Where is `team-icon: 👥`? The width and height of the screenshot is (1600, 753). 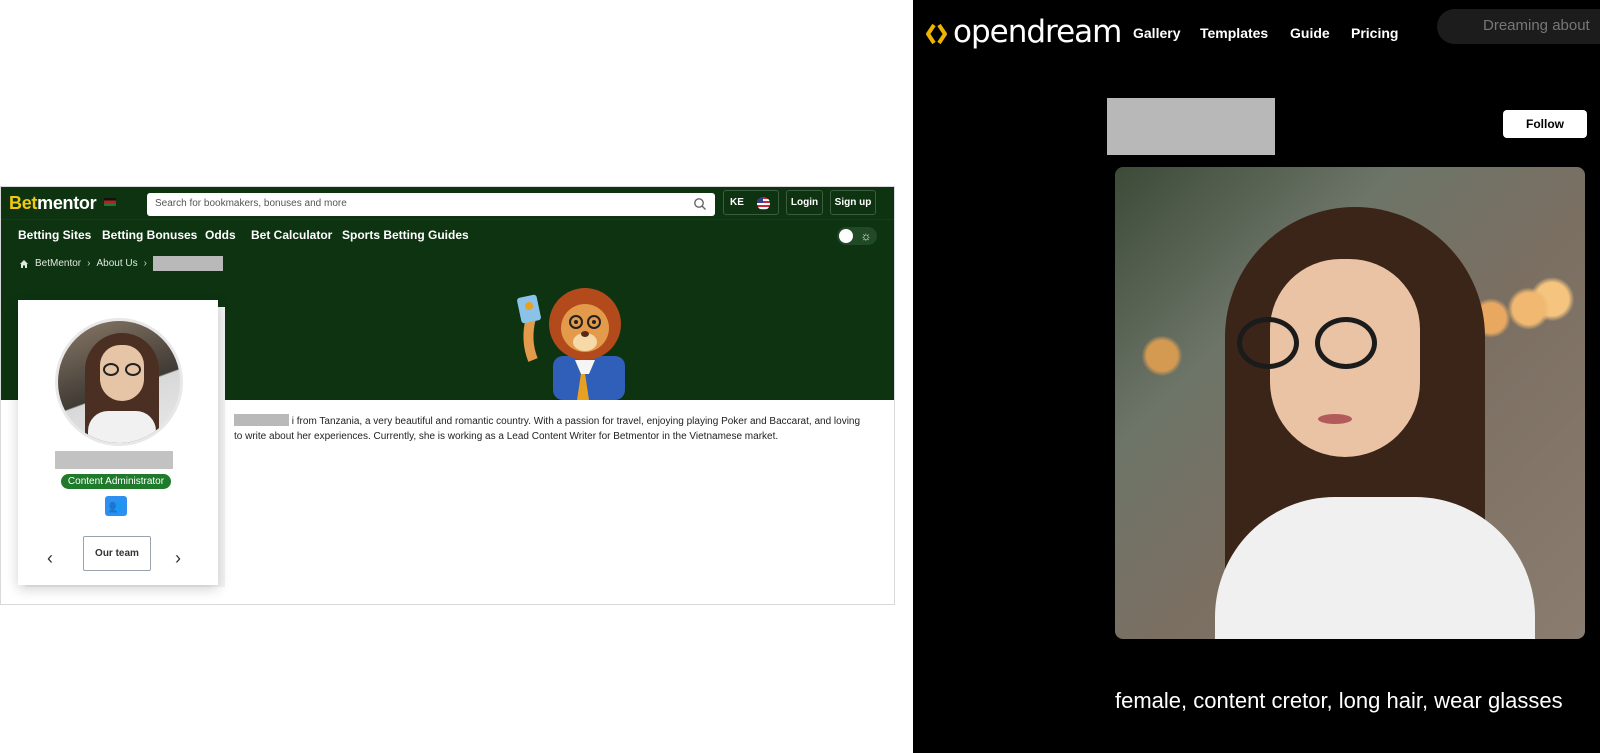
team-icon: 👥 is located at coordinates (116, 506).